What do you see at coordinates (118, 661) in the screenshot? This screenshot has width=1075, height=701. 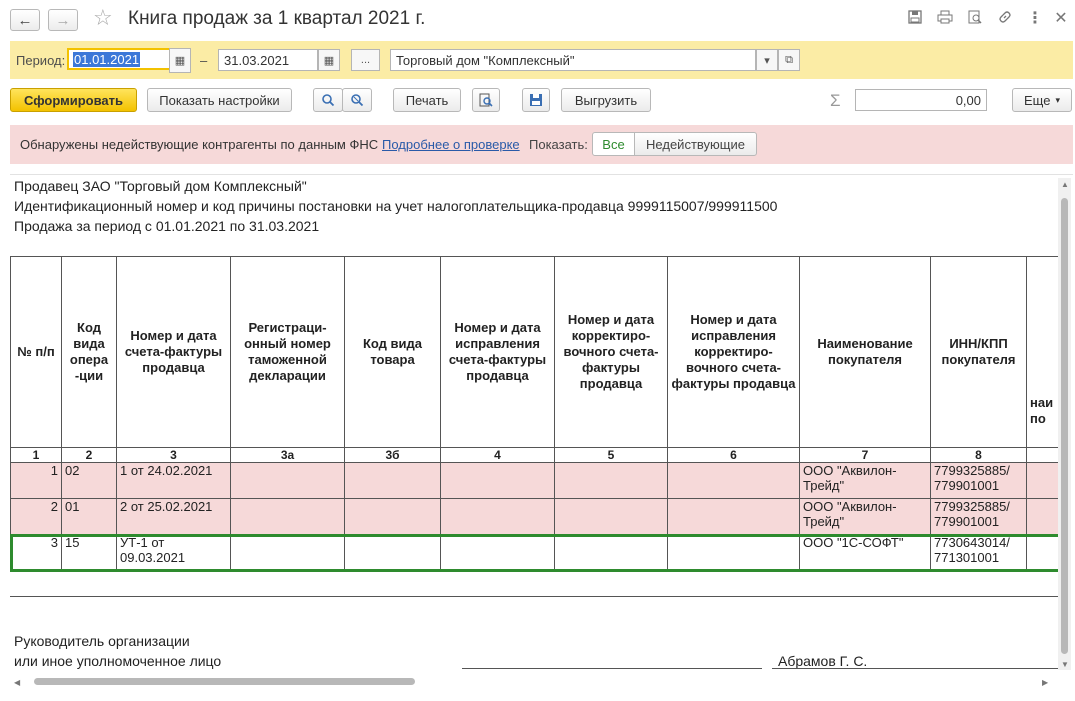 I see `signature-title-line2: или иное уполномоченное лицо` at bounding box center [118, 661].